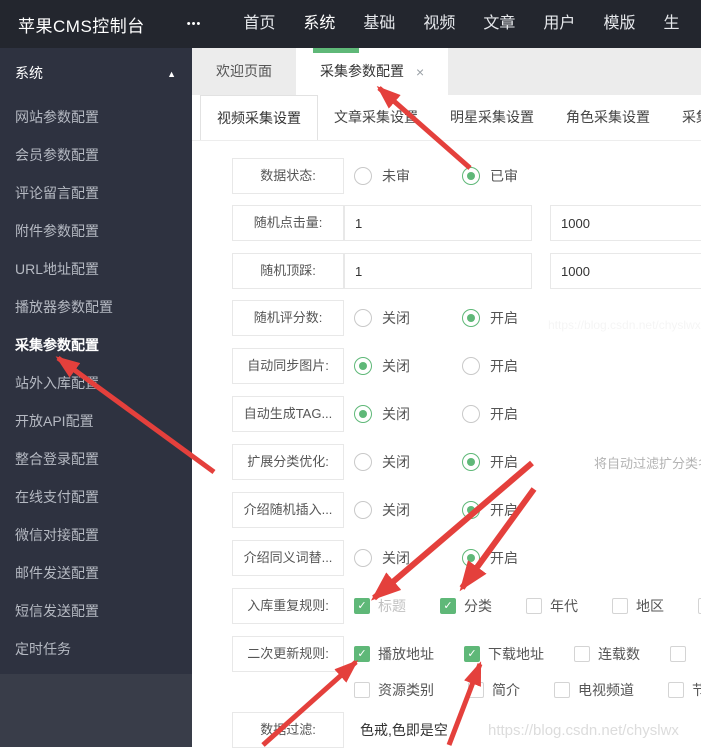  I want to click on sidebar-item-attachment-params: 附件参数配置, so click(96, 231).